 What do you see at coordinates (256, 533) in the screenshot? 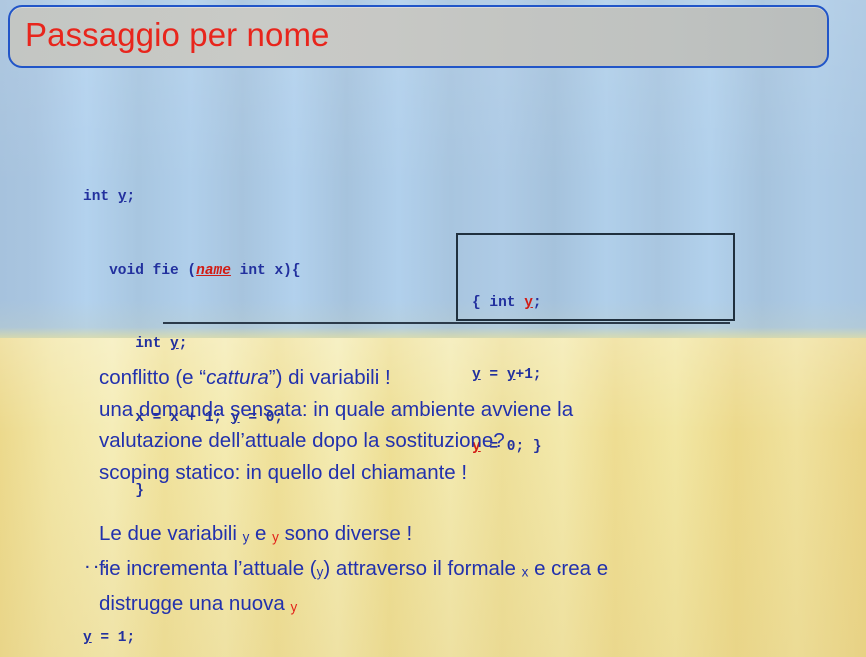
I see `paragraph-2-line-1: Le due variabili y e y sono diverse !` at bounding box center [256, 533].